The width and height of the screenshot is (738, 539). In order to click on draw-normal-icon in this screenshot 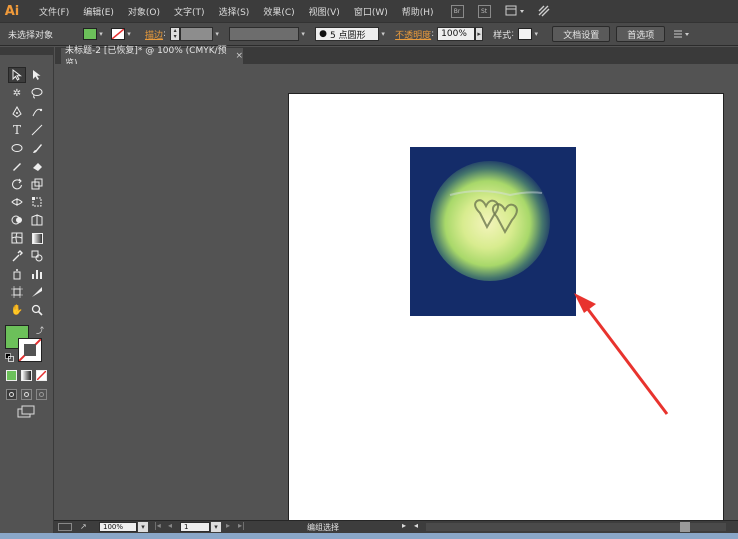, I will do `click(11, 394)`.